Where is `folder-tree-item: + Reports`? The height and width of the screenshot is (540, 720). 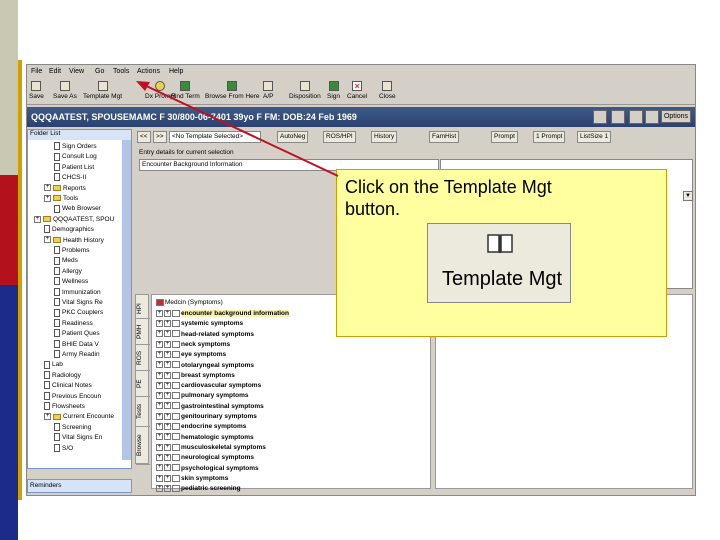
folder-tree-item: + Reports is located at coordinates (65, 189).